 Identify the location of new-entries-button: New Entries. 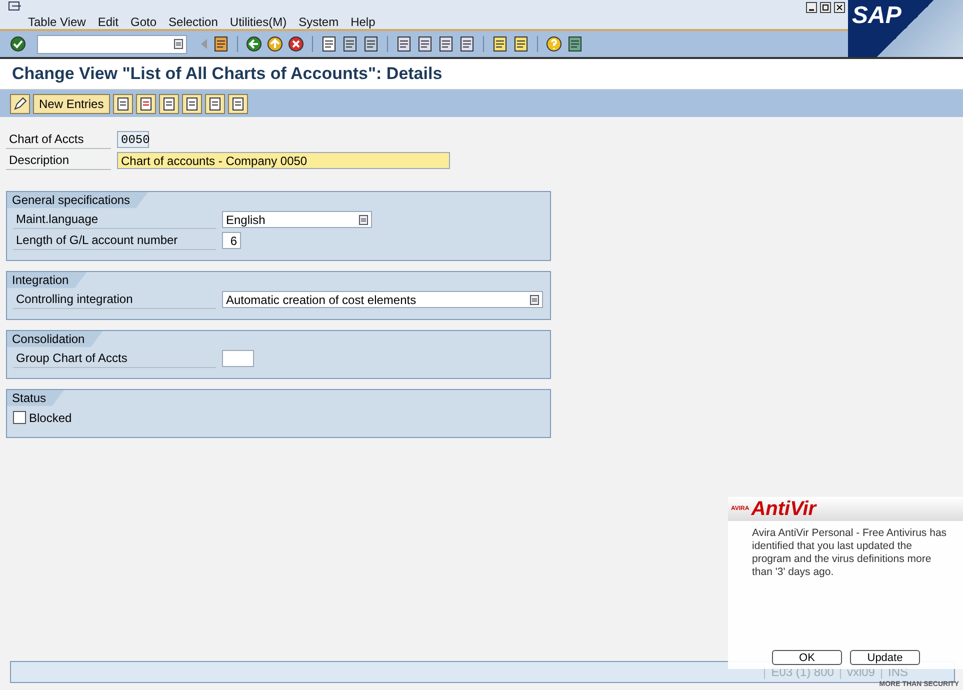
(71, 104).